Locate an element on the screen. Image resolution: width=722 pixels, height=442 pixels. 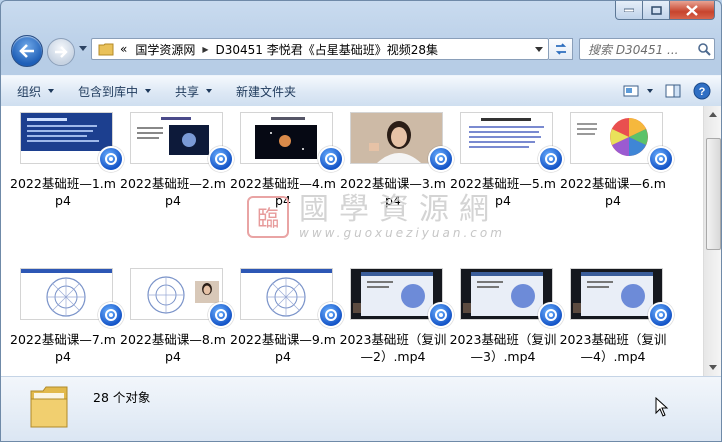
help-icon: ? is located at coordinates (702, 91).